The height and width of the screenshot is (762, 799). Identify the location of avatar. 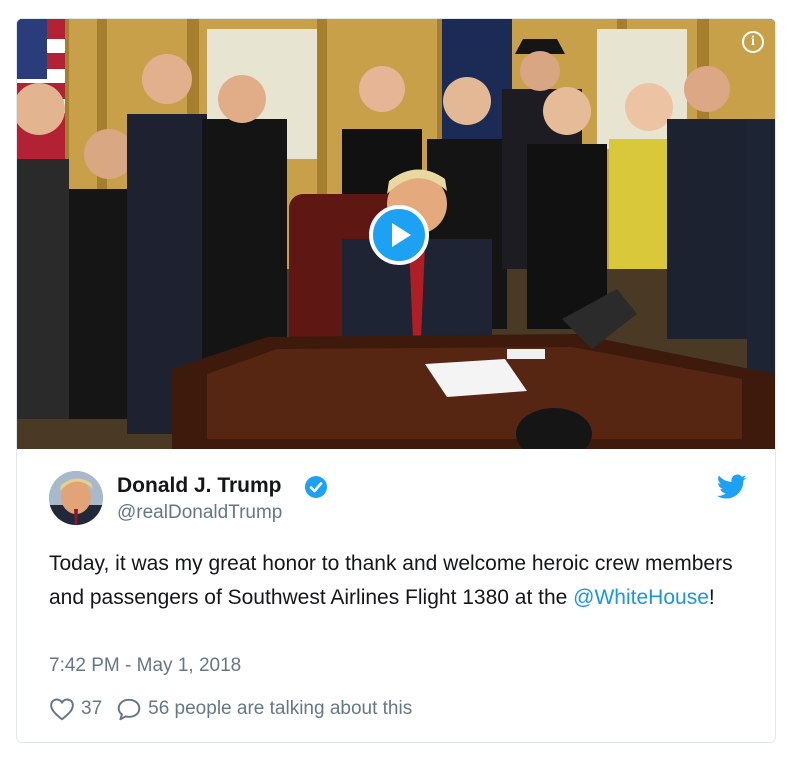
(76, 498).